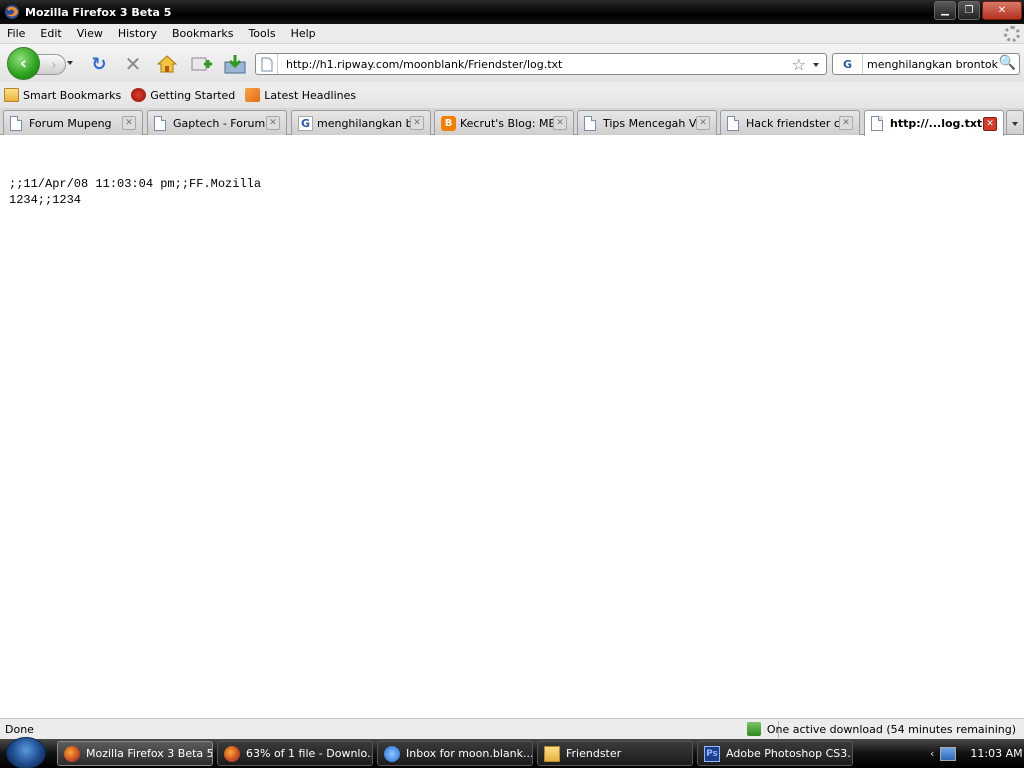  What do you see at coordinates (310, 95) in the screenshot?
I see `bookmark-label: Latest Headlines` at bounding box center [310, 95].